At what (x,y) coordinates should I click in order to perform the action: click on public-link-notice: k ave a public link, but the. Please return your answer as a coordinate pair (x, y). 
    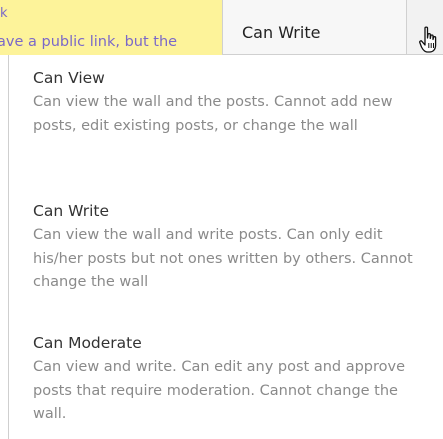
    Looking at the image, I should click on (111, 27).